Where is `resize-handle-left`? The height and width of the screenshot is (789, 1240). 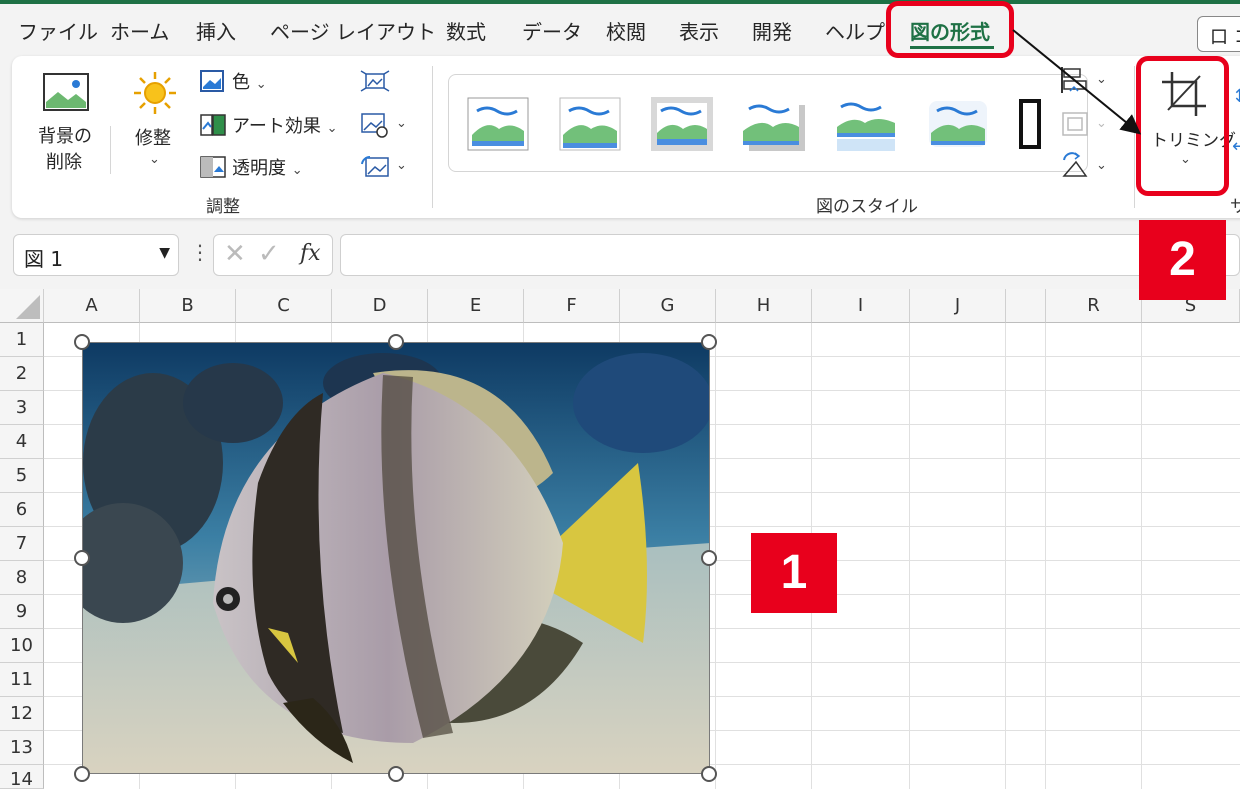 resize-handle-left is located at coordinates (82, 558).